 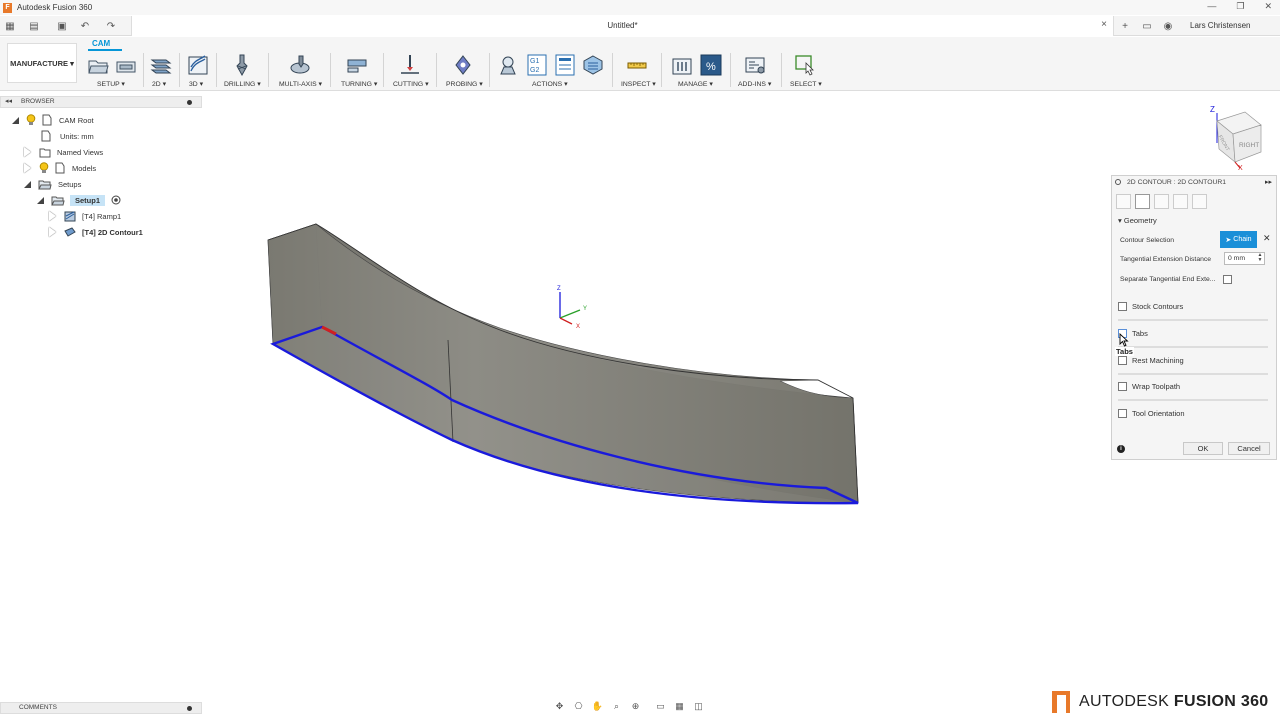 I want to click on triad-z-label: Z, so click(x=559, y=289).